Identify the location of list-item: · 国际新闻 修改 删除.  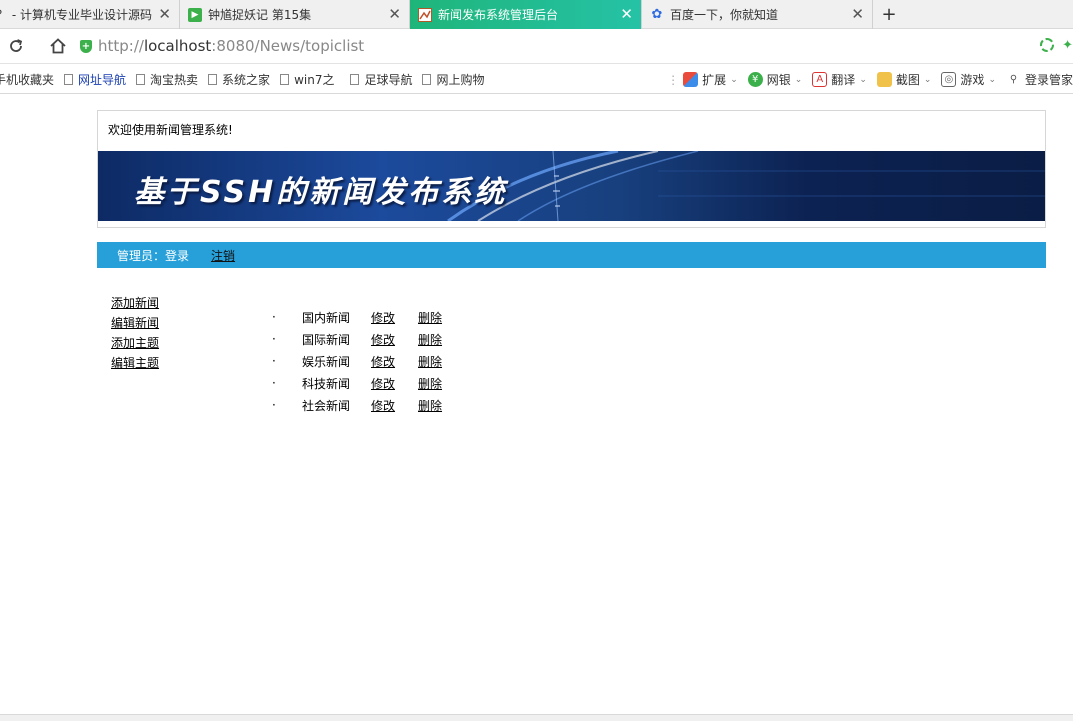
(357, 339).